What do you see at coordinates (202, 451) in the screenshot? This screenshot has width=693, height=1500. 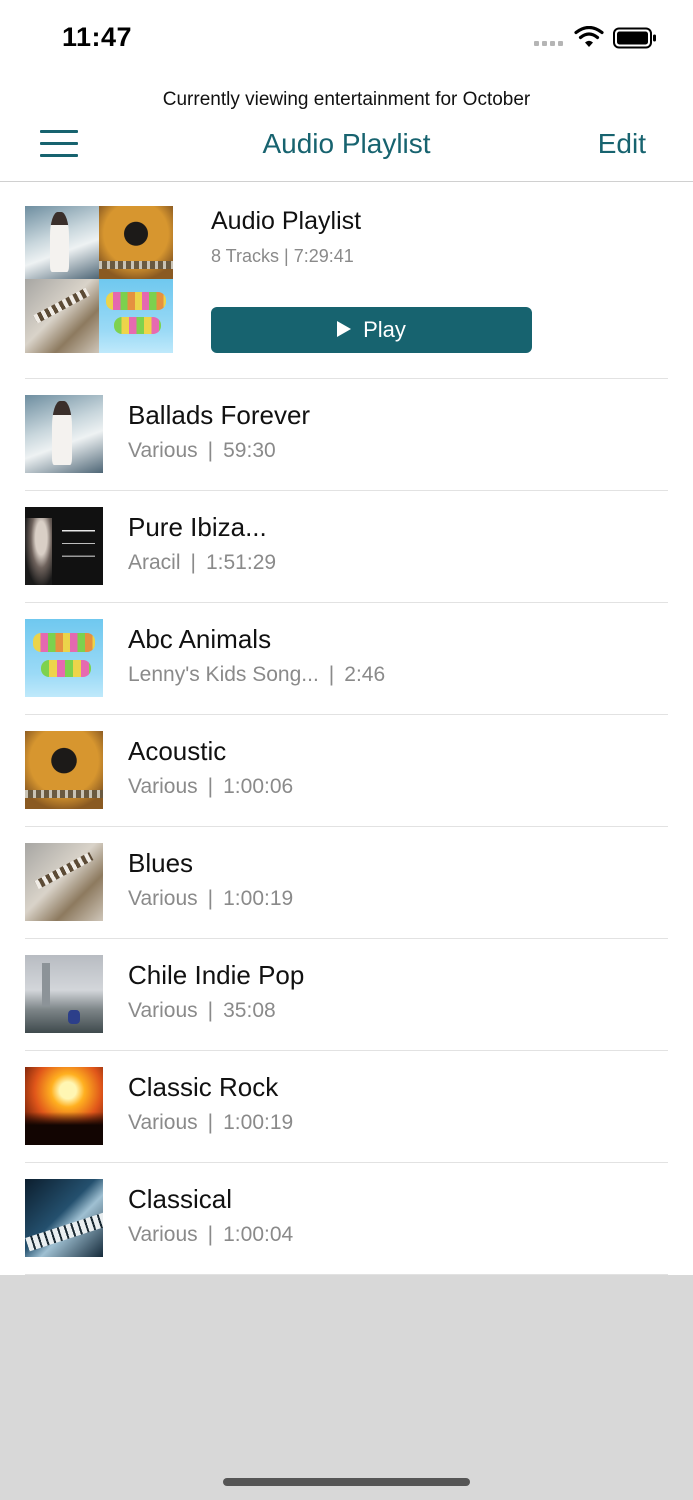 I see `track-meta: Various | 59:30` at bounding box center [202, 451].